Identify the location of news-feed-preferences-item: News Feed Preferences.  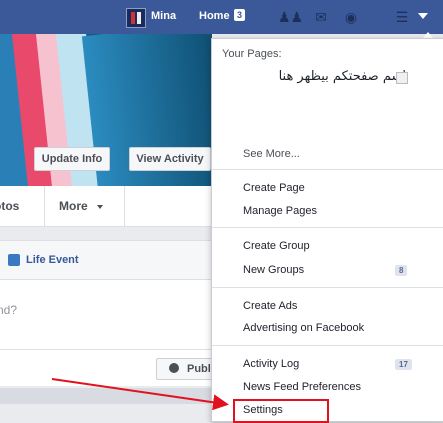
(302, 387).